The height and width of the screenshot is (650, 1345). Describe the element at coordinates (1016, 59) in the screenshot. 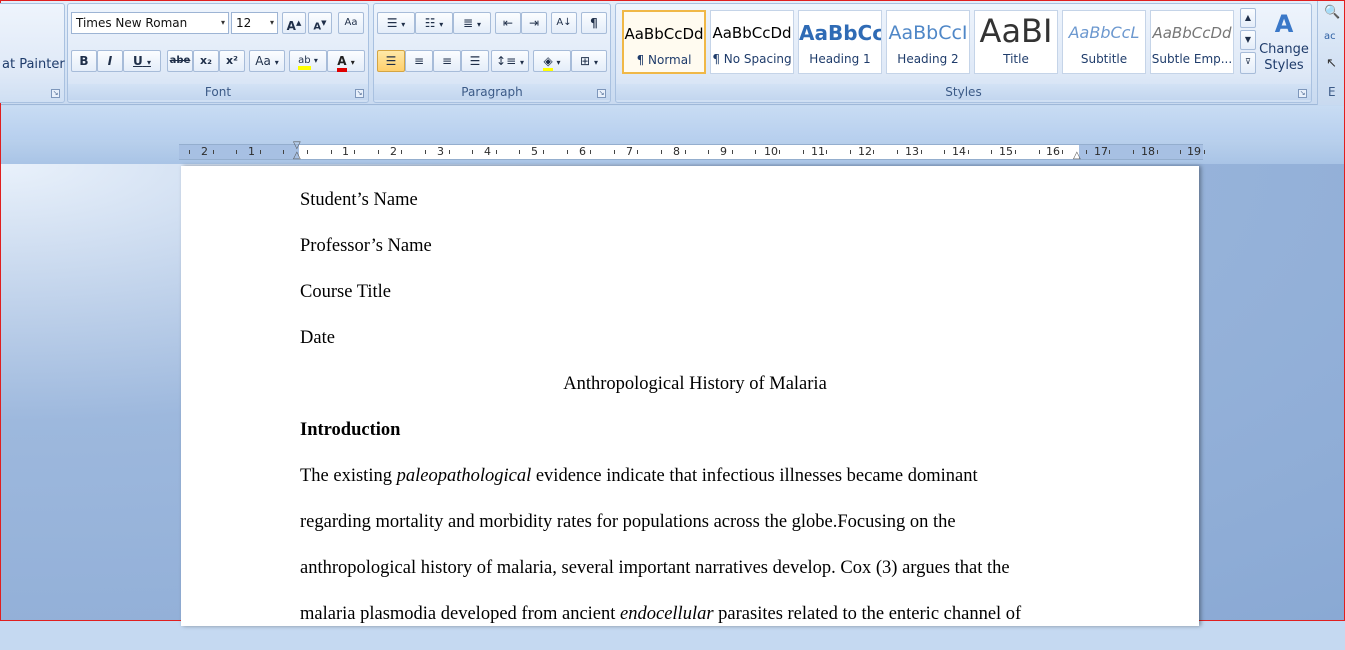

I see `style-title-name: Title` at that location.